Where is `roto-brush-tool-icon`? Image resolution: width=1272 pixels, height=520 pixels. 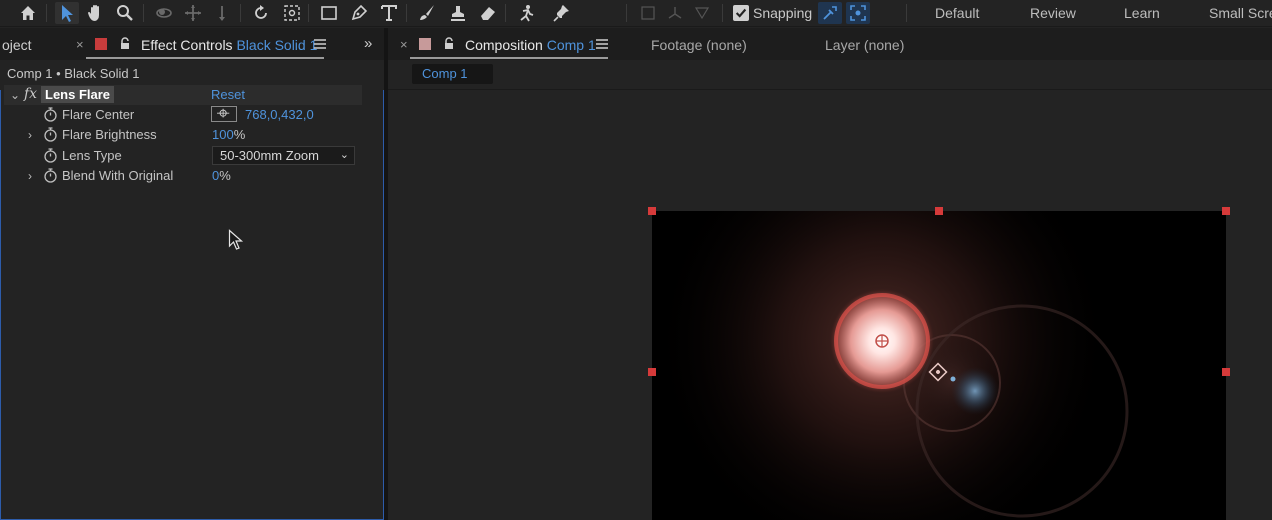 roto-brush-tool-icon is located at coordinates (526, 13).